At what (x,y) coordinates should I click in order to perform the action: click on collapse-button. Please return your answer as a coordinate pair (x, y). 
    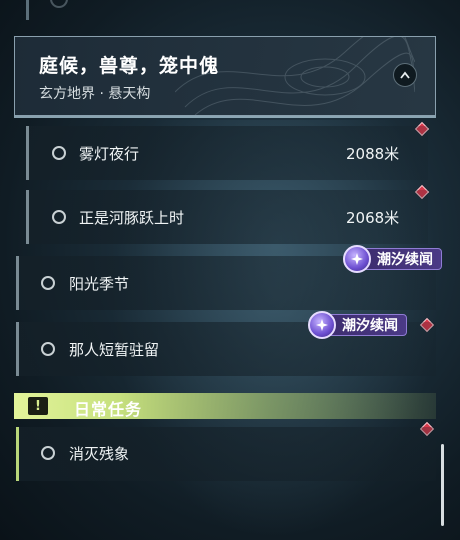
    Looking at the image, I should click on (405, 75).